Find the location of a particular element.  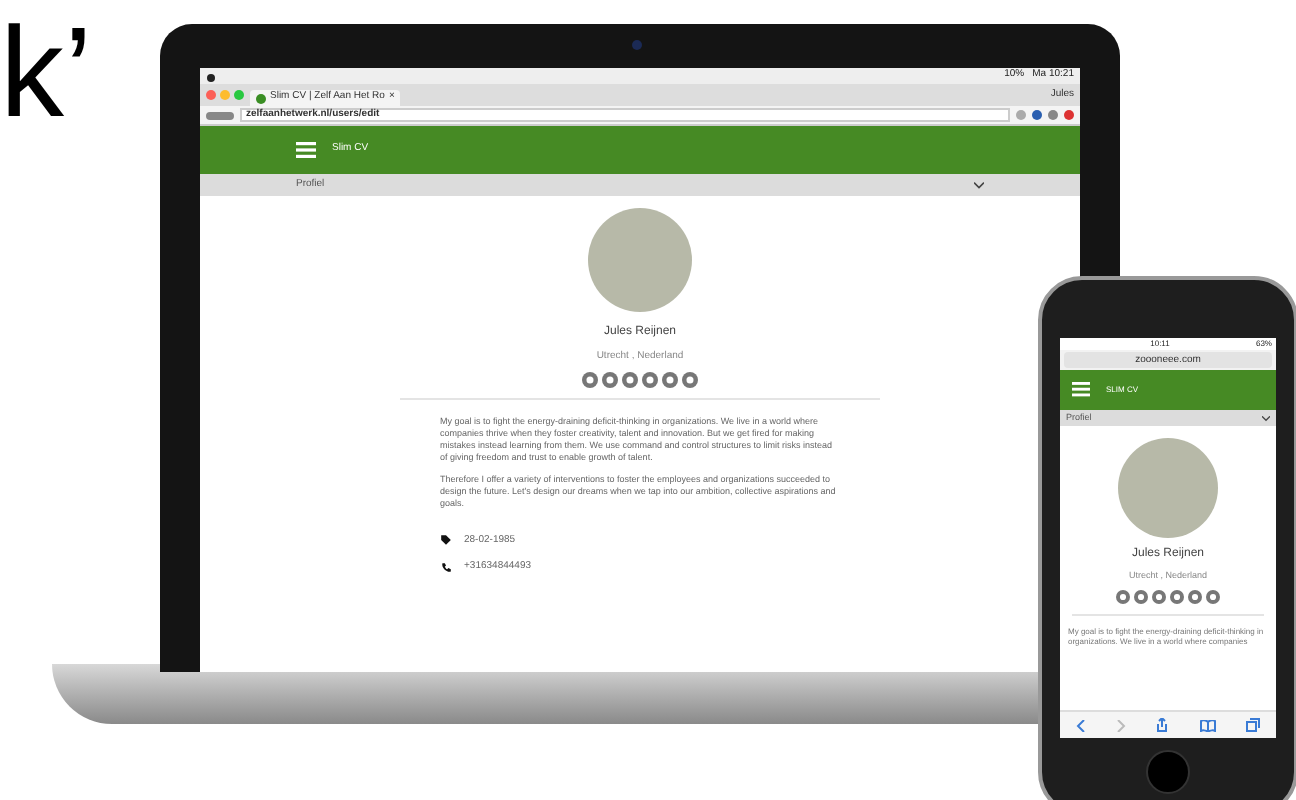

tabs-icon is located at coordinates (1253, 725).